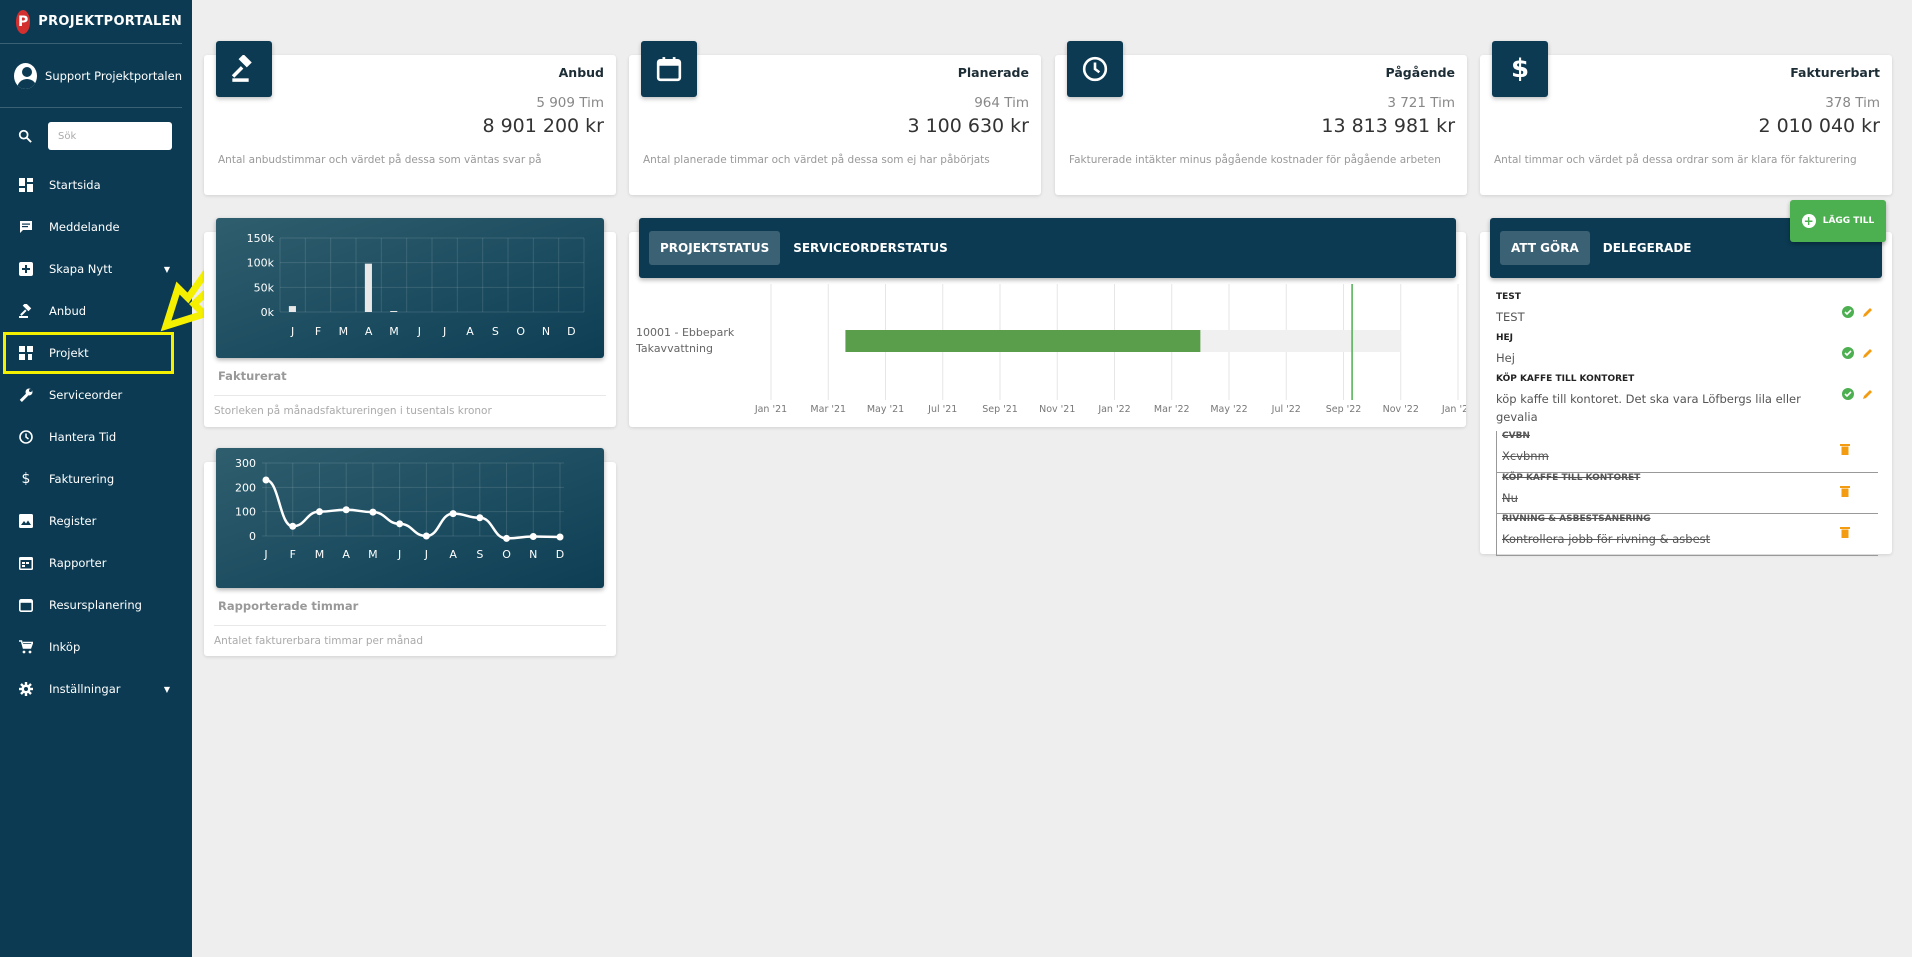 This screenshot has height=957, width=1912. I want to click on rapporterade-timmar-chart: 300 200 100 0 J F M A M J J A S O N D, so click(410, 518).